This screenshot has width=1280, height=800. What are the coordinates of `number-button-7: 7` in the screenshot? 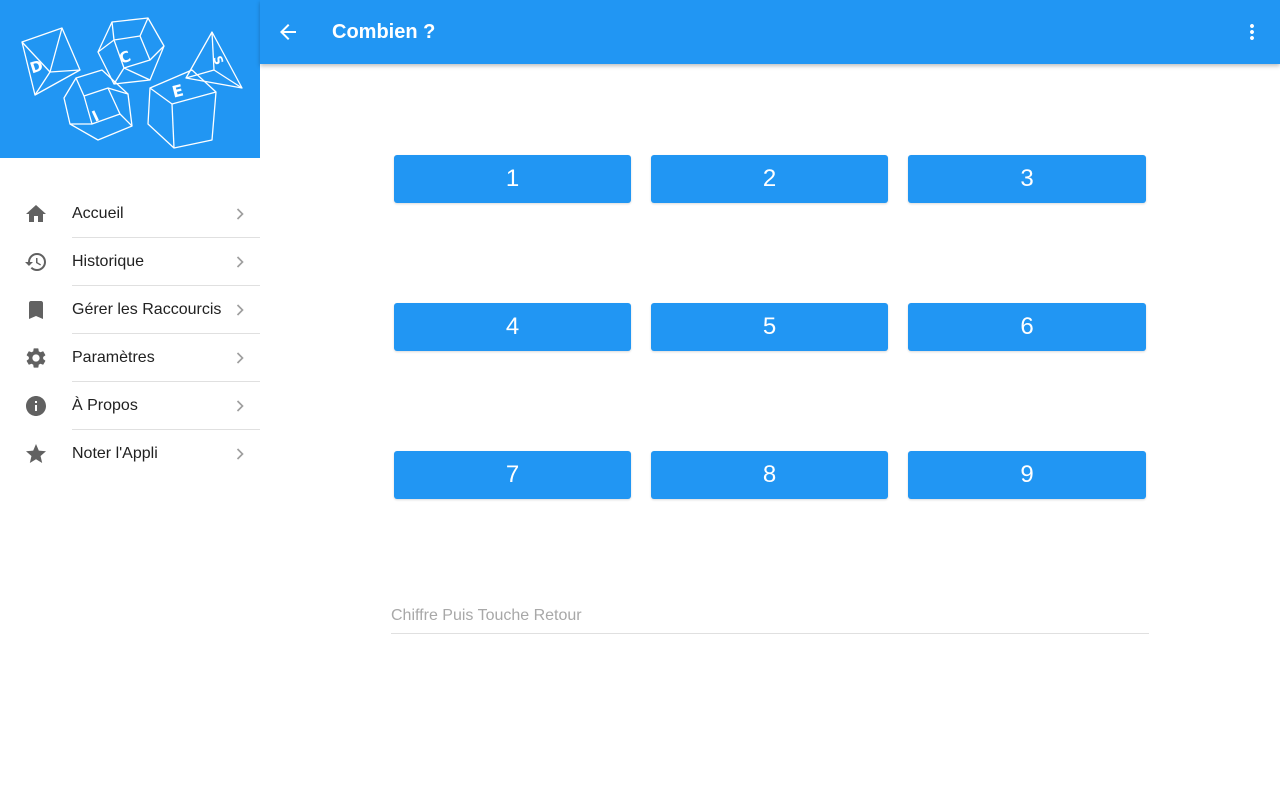 It's located at (512, 475).